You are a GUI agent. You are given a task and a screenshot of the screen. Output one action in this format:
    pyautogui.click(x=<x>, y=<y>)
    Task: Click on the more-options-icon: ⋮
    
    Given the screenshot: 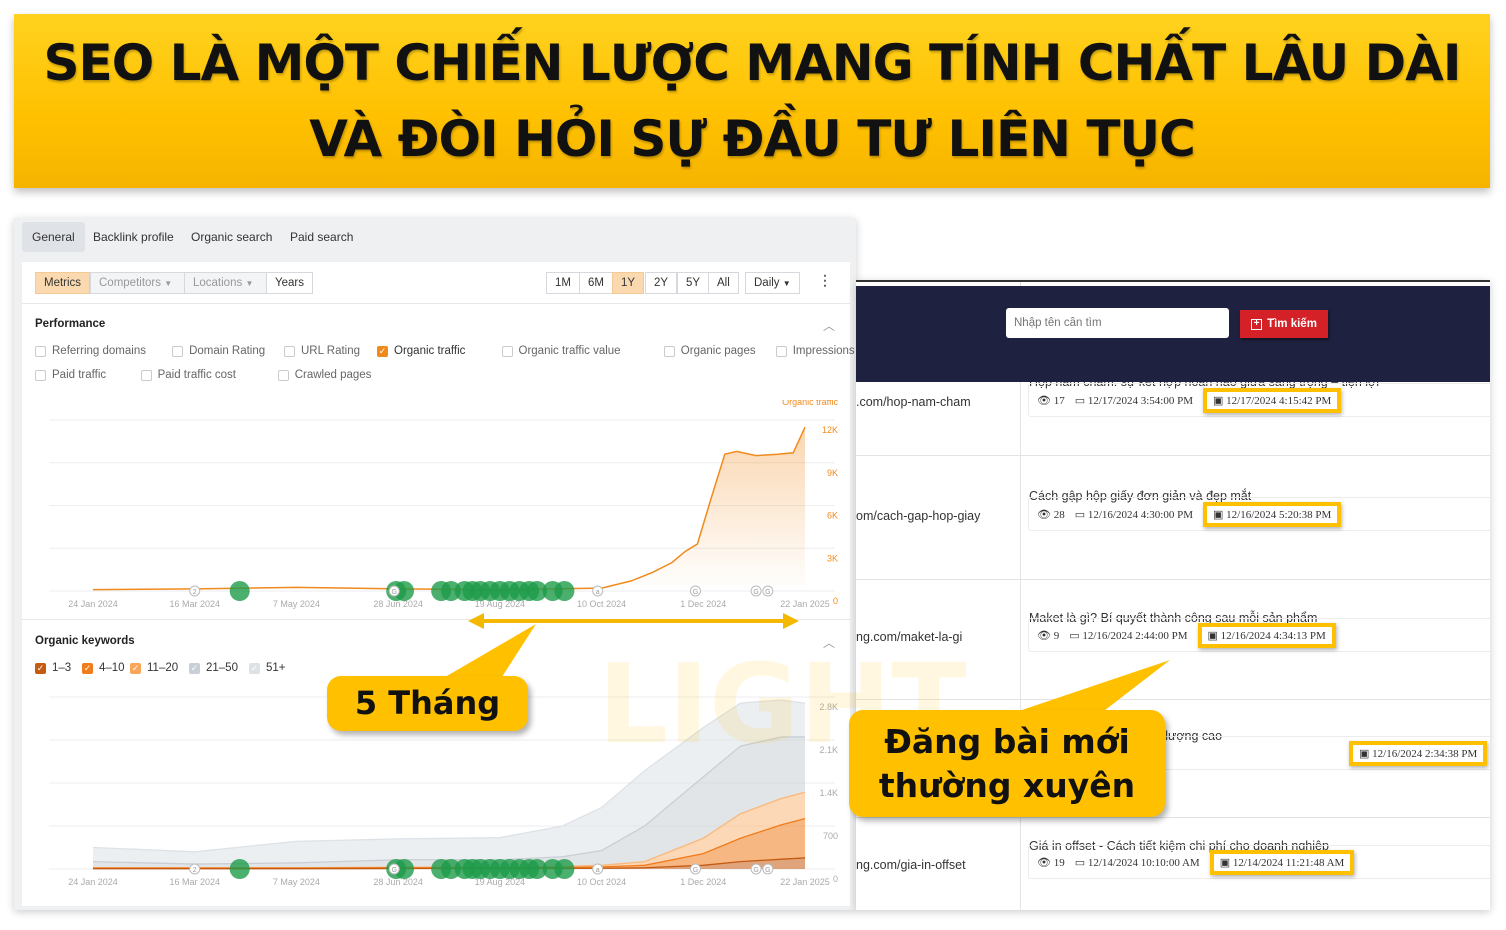 What is the action you would take?
    pyautogui.click(x=825, y=280)
    